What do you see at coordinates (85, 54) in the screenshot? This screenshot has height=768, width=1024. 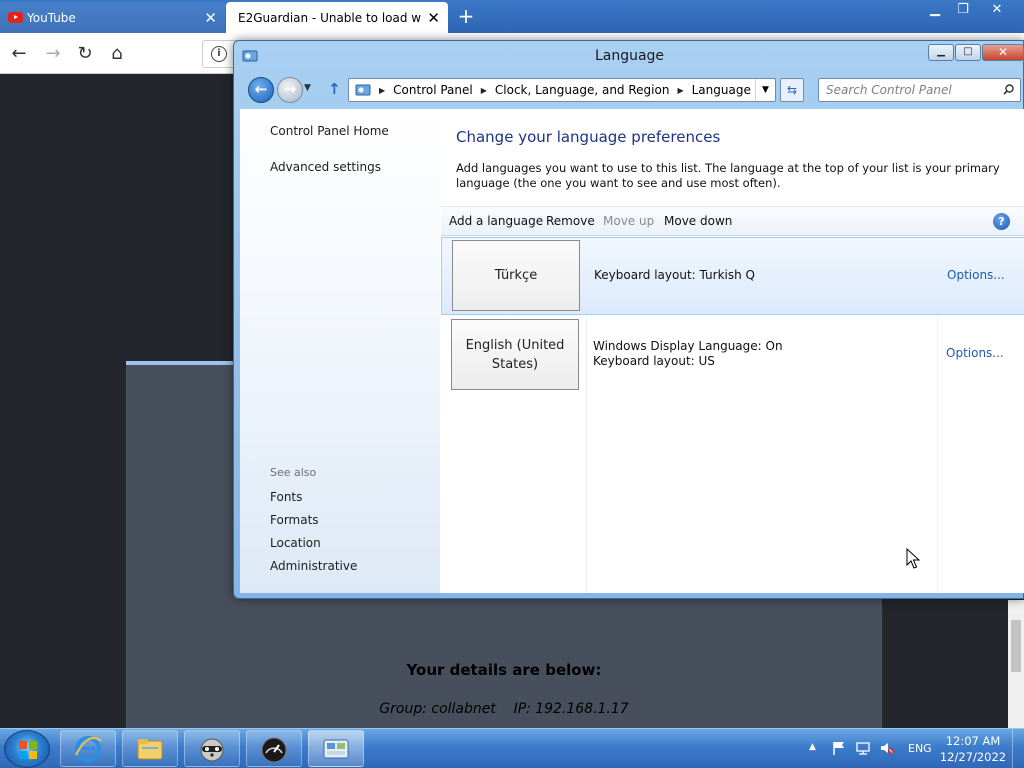 I see `reload-icon: ↻` at bounding box center [85, 54].